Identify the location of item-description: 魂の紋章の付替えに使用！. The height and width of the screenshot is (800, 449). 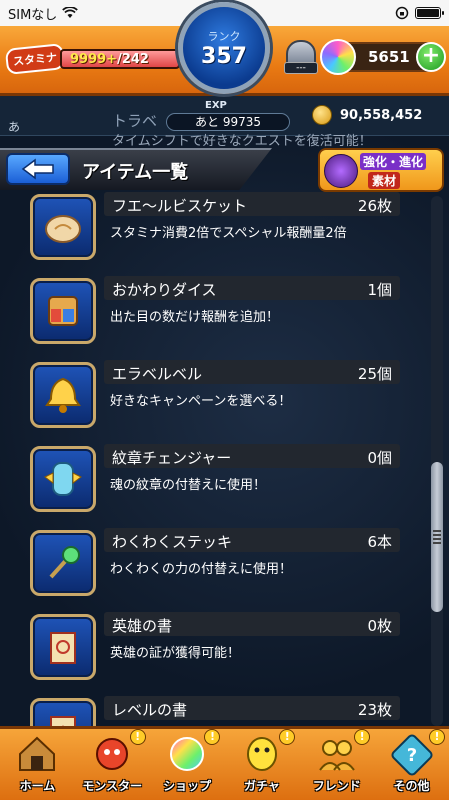
(188, 485).